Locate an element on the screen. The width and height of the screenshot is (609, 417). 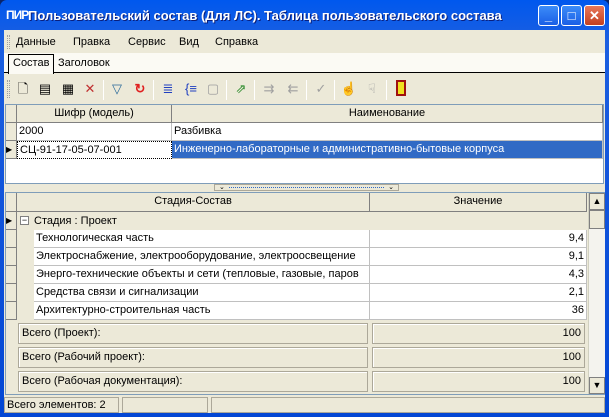
hand-down-icon: ☟ is located at coordinates (372, 88).